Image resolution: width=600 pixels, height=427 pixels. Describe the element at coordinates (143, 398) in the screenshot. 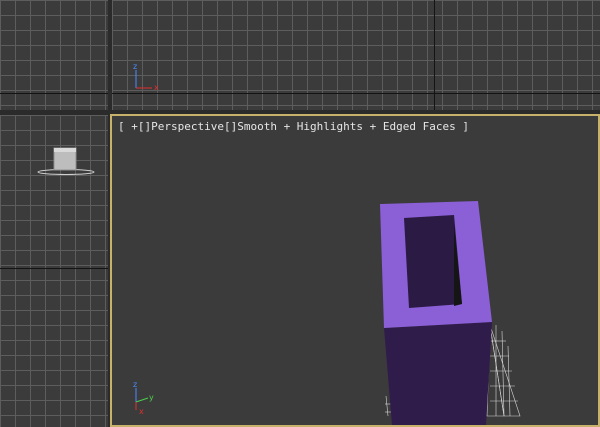

I see `axis-gizmo-icon: z y x` at that location.